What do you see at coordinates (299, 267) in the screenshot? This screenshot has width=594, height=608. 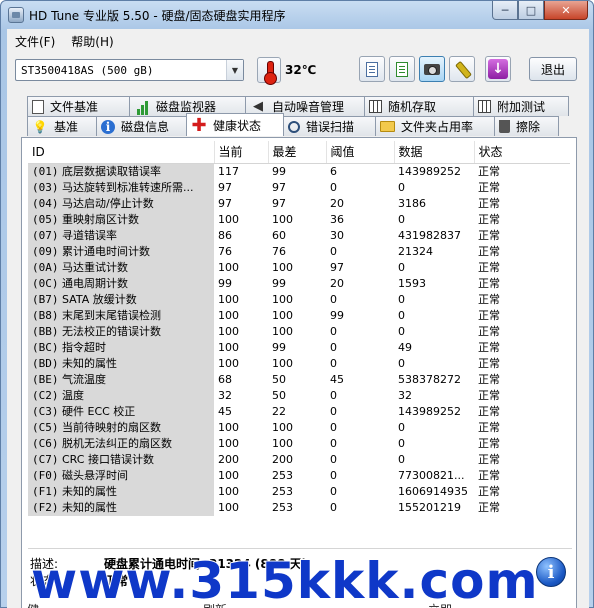 I see `table-row: (0A) 马达重试计数 100 100 97 0 正常` at bounding box center [299, 267].